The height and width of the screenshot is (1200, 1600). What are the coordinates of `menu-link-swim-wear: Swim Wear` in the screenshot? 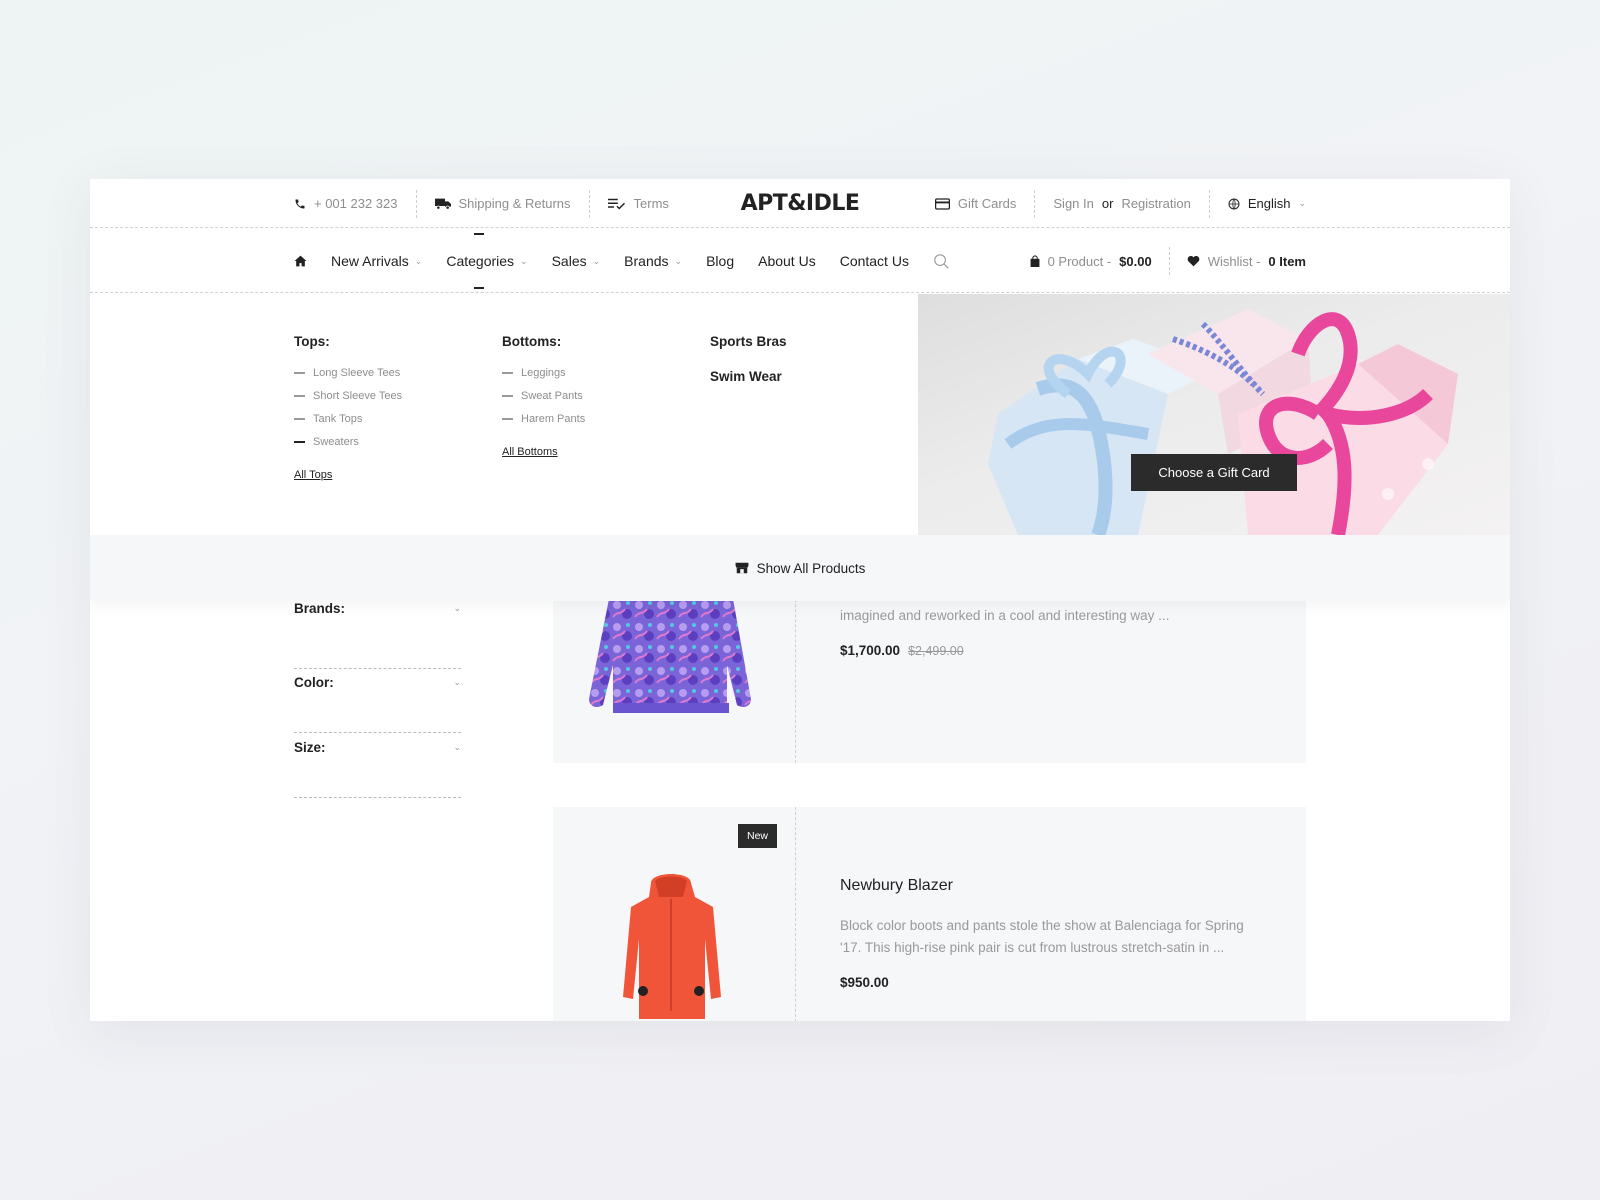 It's located at (748, 376).